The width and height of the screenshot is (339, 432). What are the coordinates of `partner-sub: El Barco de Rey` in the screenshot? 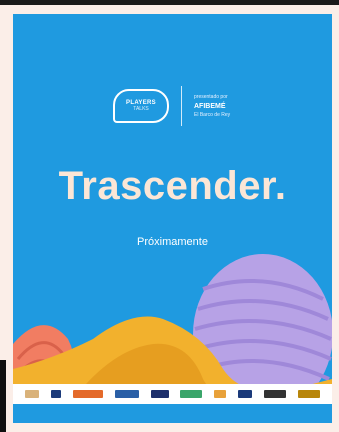 It's located at (212, 115).